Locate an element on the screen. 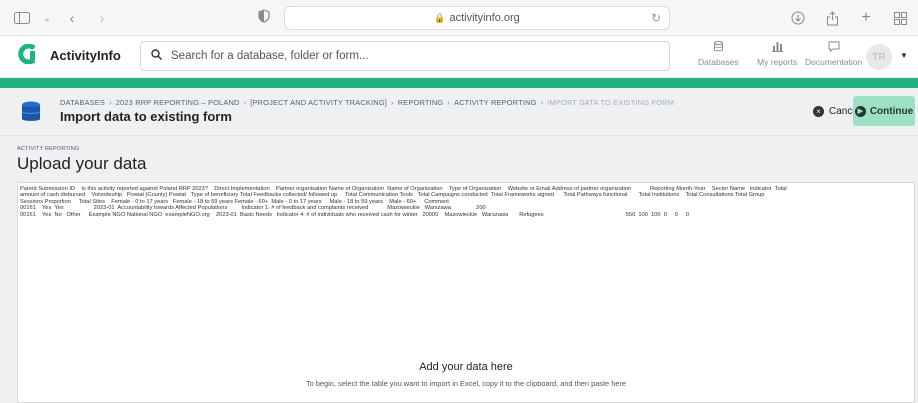  browser-nav-controls: ⌄ ‹ › is located at coordinates (62, 18).